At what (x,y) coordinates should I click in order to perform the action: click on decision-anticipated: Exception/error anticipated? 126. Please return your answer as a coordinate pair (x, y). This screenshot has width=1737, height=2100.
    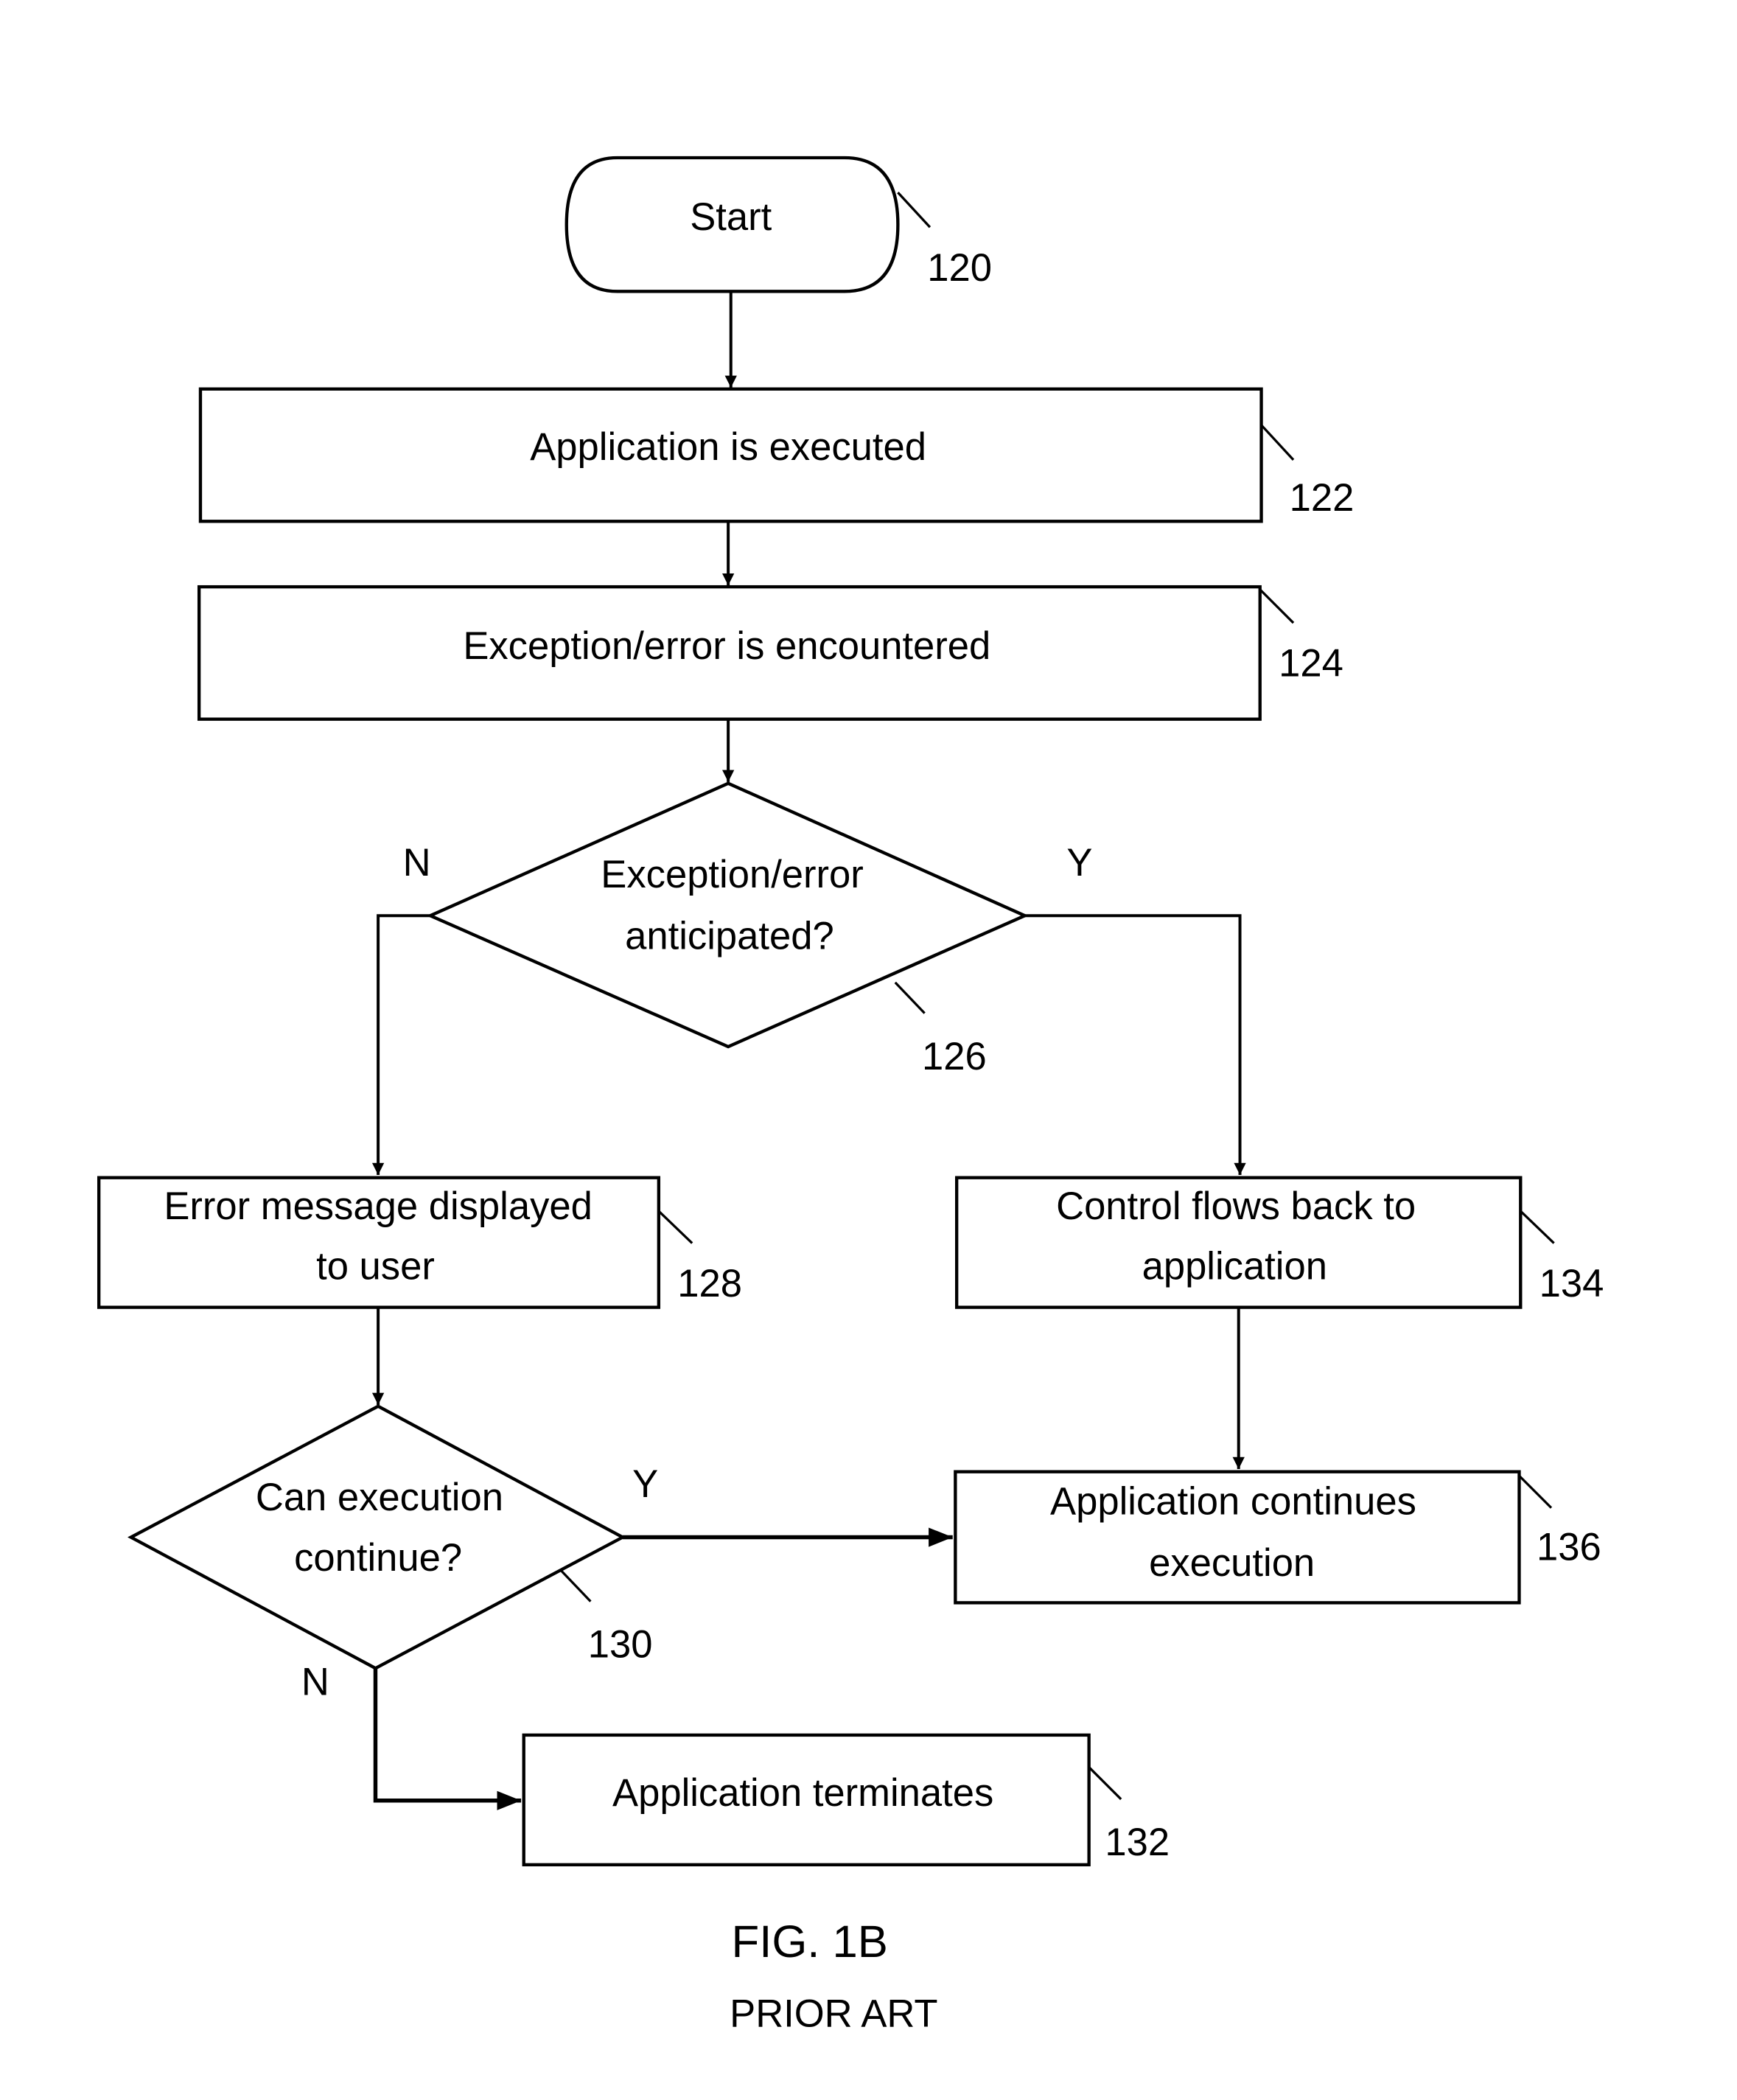
    Looking at the image, I should click on (727, 930).